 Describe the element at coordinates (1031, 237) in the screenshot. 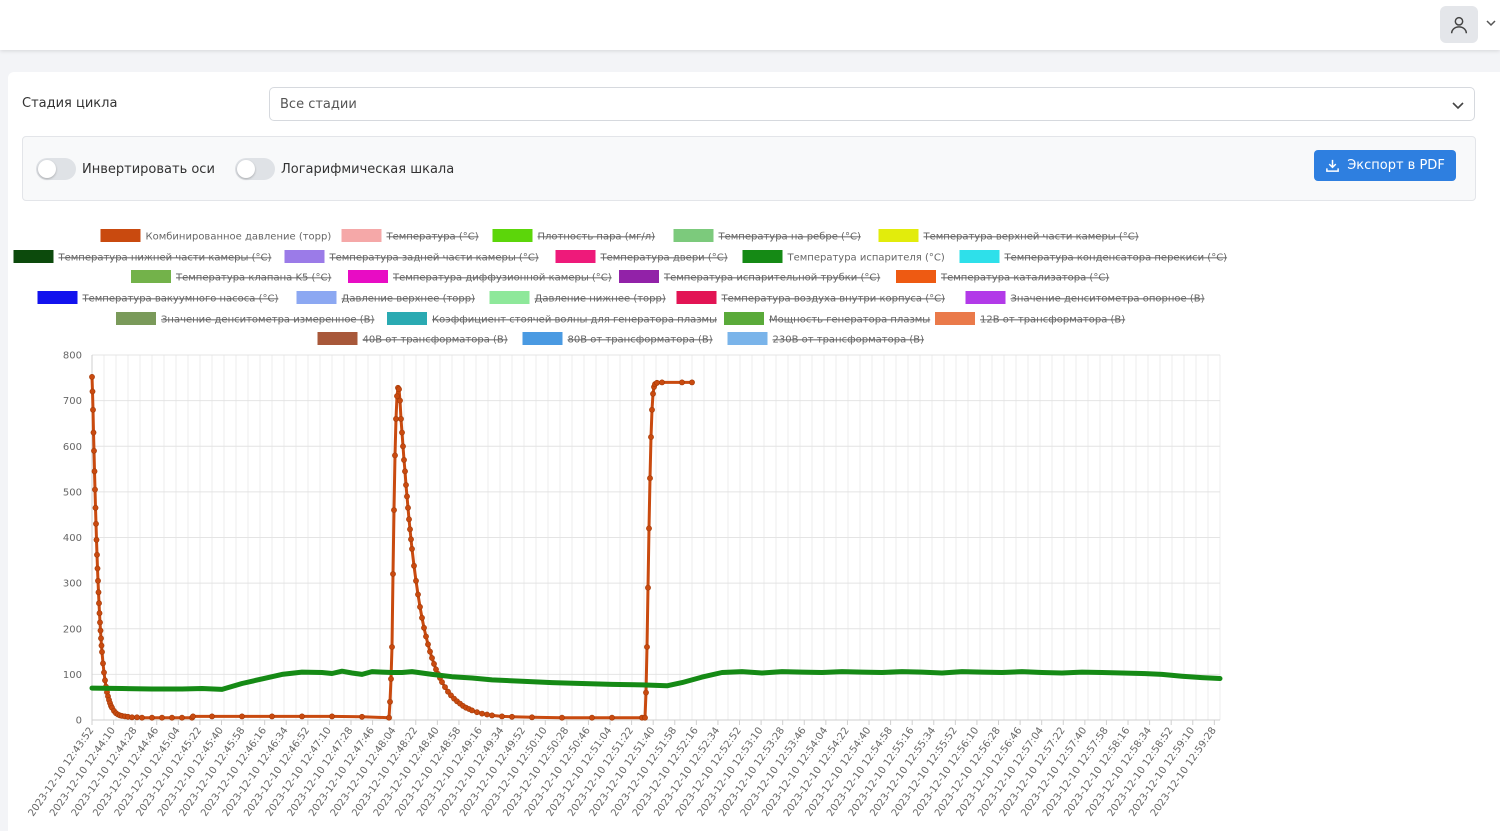

I see `legend-label: Температура верхней части камеры (°С)` at that location.